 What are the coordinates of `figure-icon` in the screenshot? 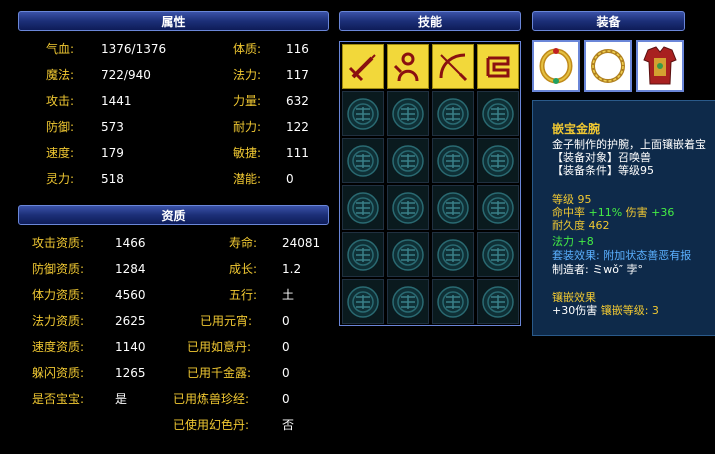 It's located at (406, 66).